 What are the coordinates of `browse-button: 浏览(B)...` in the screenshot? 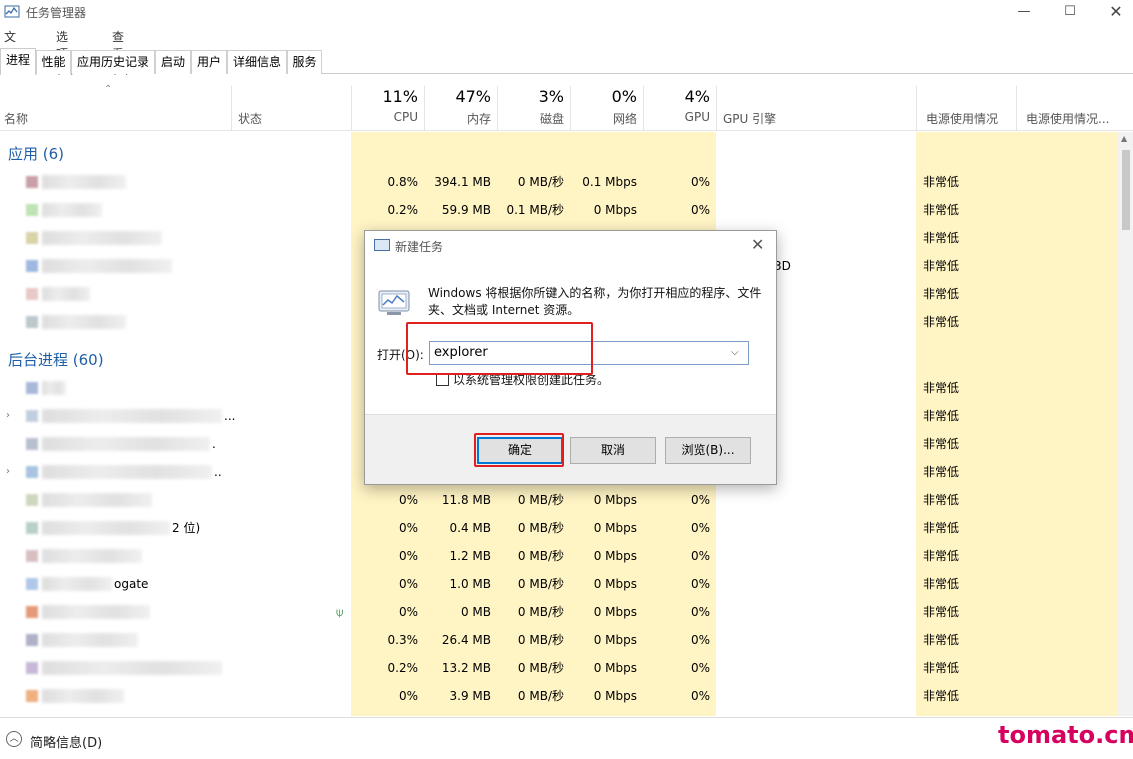 It's located at (708, 450).